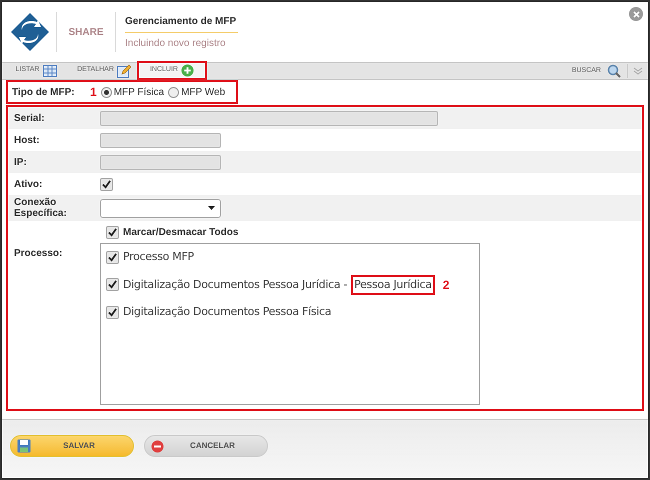 This screenshot has width=650, height=480. I want to click on annotation-number: 2, so click(446, 285).